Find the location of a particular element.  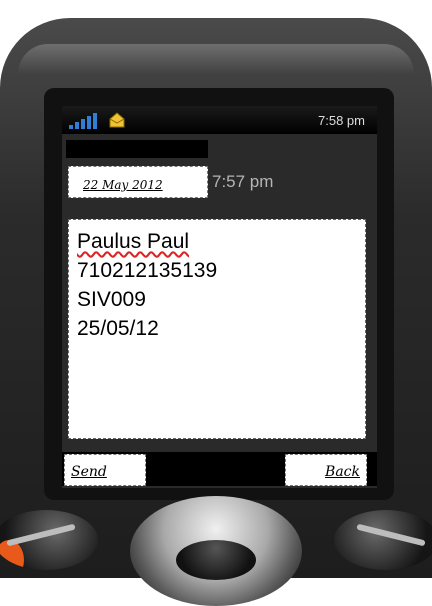

date-field: 22 May 2012 is located at coordinates (138, 182).